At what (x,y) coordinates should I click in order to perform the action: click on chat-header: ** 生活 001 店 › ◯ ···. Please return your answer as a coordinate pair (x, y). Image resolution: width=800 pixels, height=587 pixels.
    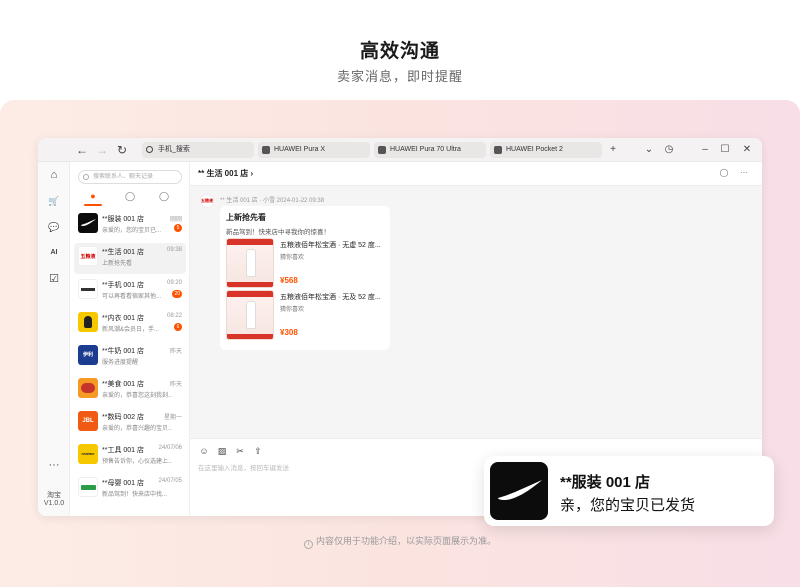
    Looking at the image, I should click on (476, 174).